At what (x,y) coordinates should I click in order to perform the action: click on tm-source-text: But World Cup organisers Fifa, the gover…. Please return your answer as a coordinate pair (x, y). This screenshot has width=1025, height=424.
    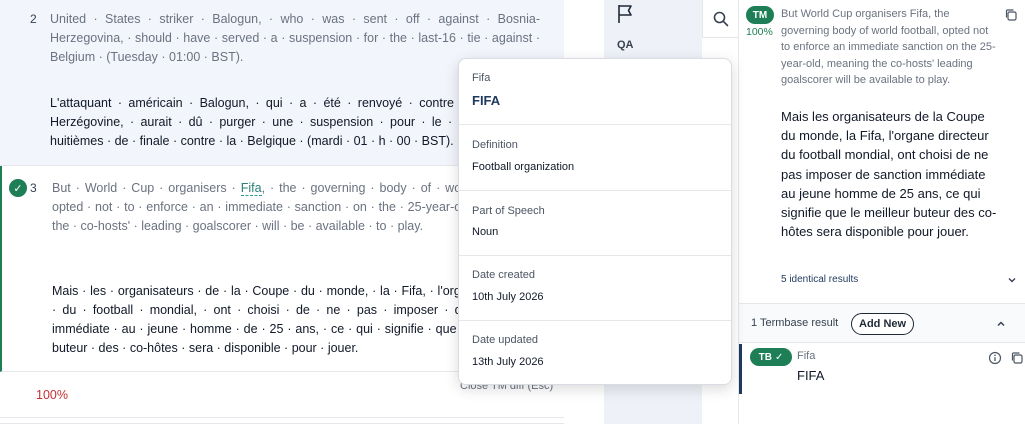
    Looking at the image, I should click on (888, 47).